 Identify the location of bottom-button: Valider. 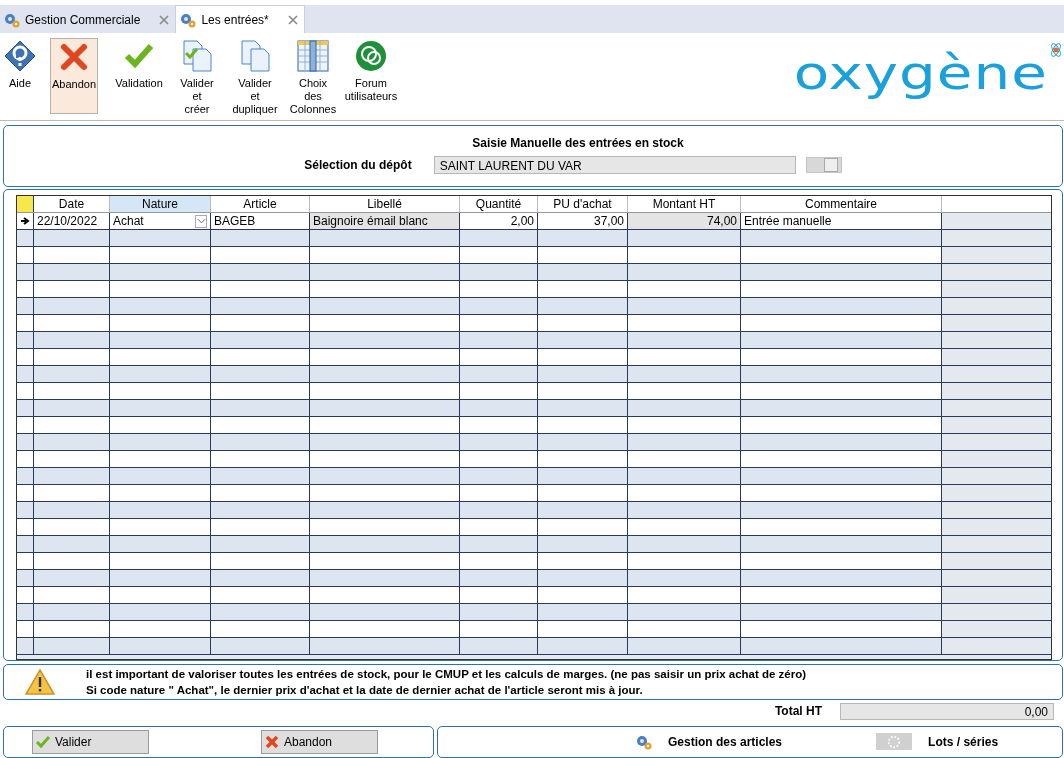
(90, 741).